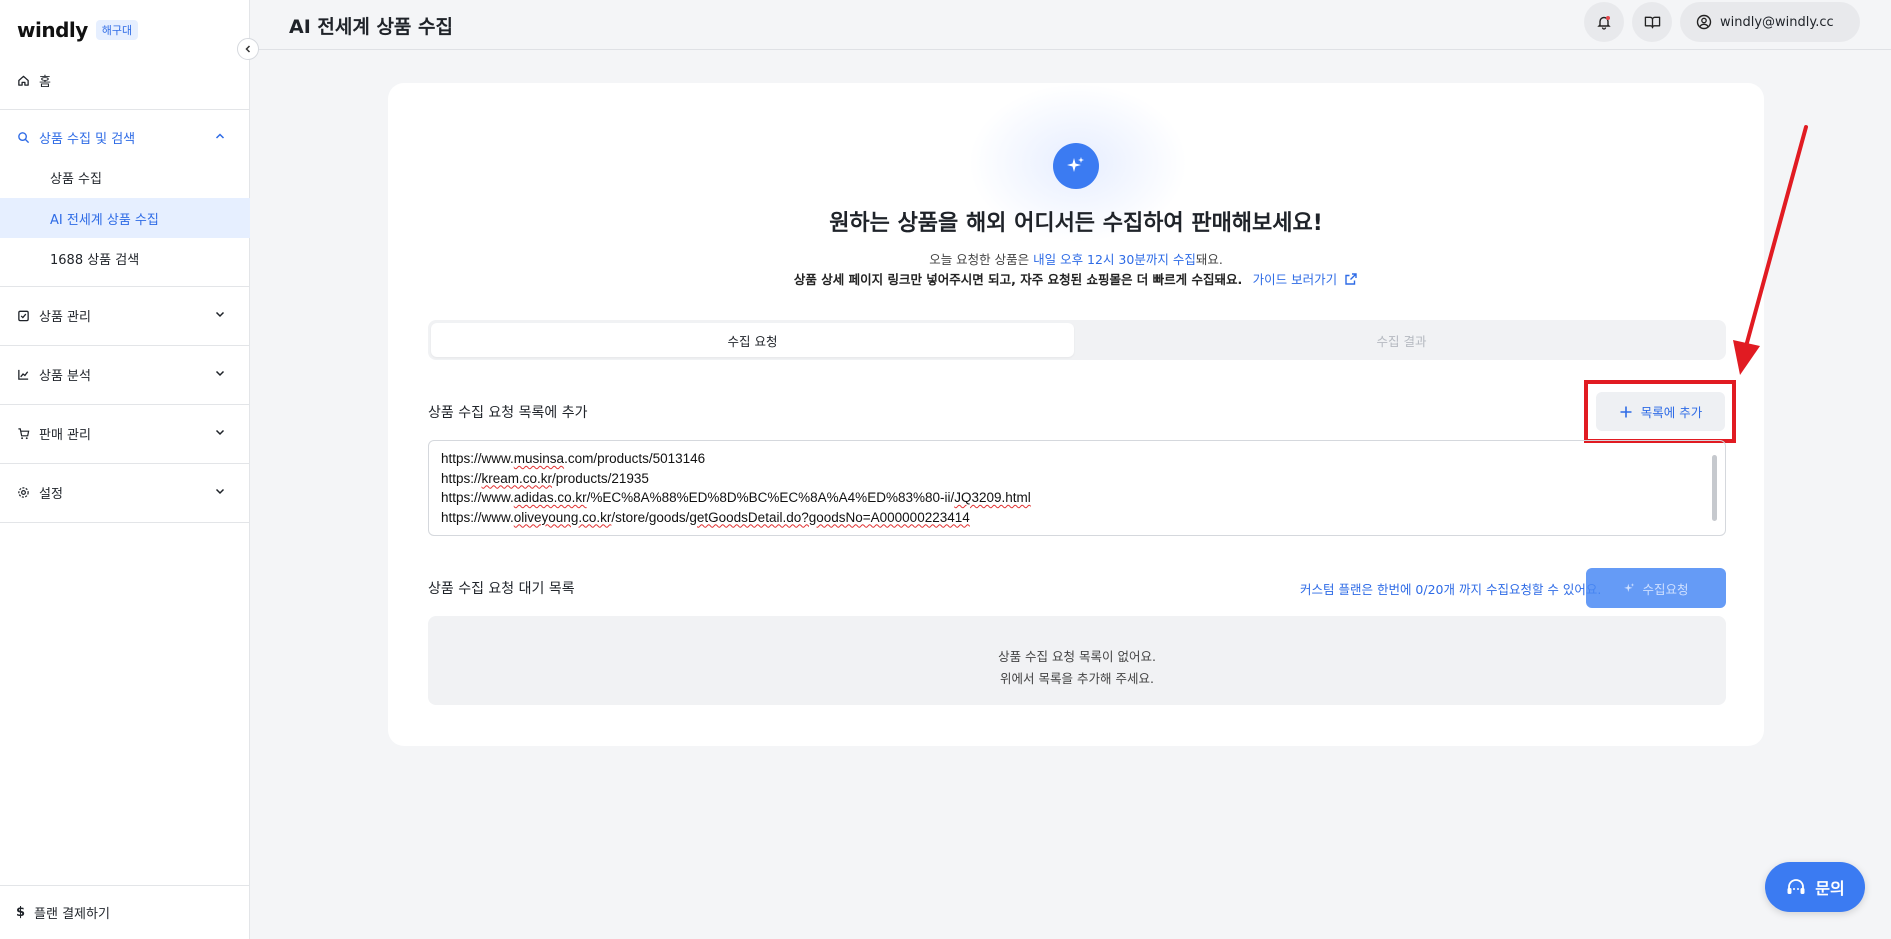 Image resolution: width=1891 pixels, height=939 pixels. What do you see at coordinates (829, 517) in the screenshot?
I see `url-text: getGoodsDetail.do?goodsNo=A000000223414` at bounding box center [829, 517].